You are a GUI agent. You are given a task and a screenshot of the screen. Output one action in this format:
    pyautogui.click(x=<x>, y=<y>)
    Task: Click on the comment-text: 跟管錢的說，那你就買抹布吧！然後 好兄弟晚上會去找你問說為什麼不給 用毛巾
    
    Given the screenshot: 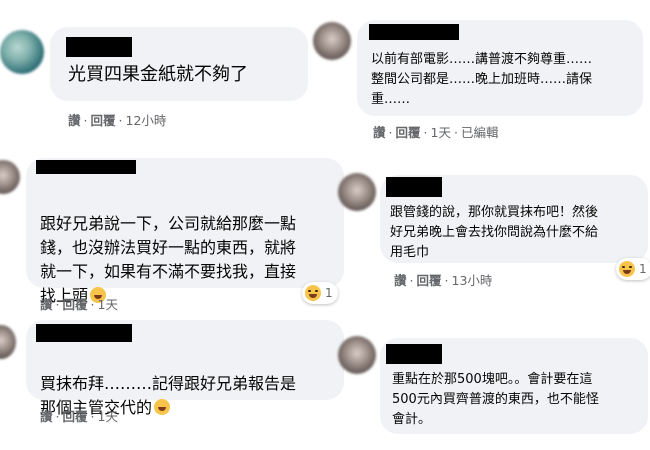 What is the action you would take?
    pyautogui.click(x=494, y=232)
    